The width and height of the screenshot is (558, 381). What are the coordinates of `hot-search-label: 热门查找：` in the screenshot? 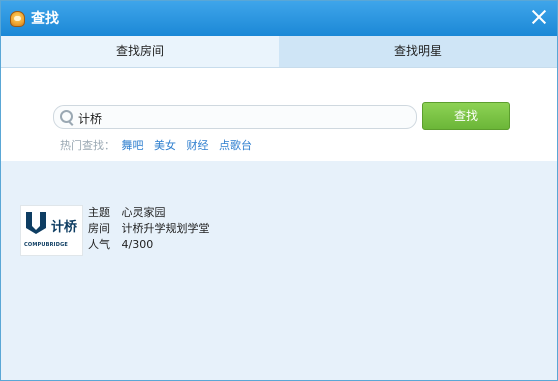 It's located at (87, 145).